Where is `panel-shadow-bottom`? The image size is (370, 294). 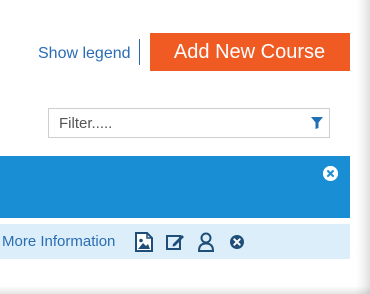
panel-shadow-bottom is located at coordinates (185, 290).